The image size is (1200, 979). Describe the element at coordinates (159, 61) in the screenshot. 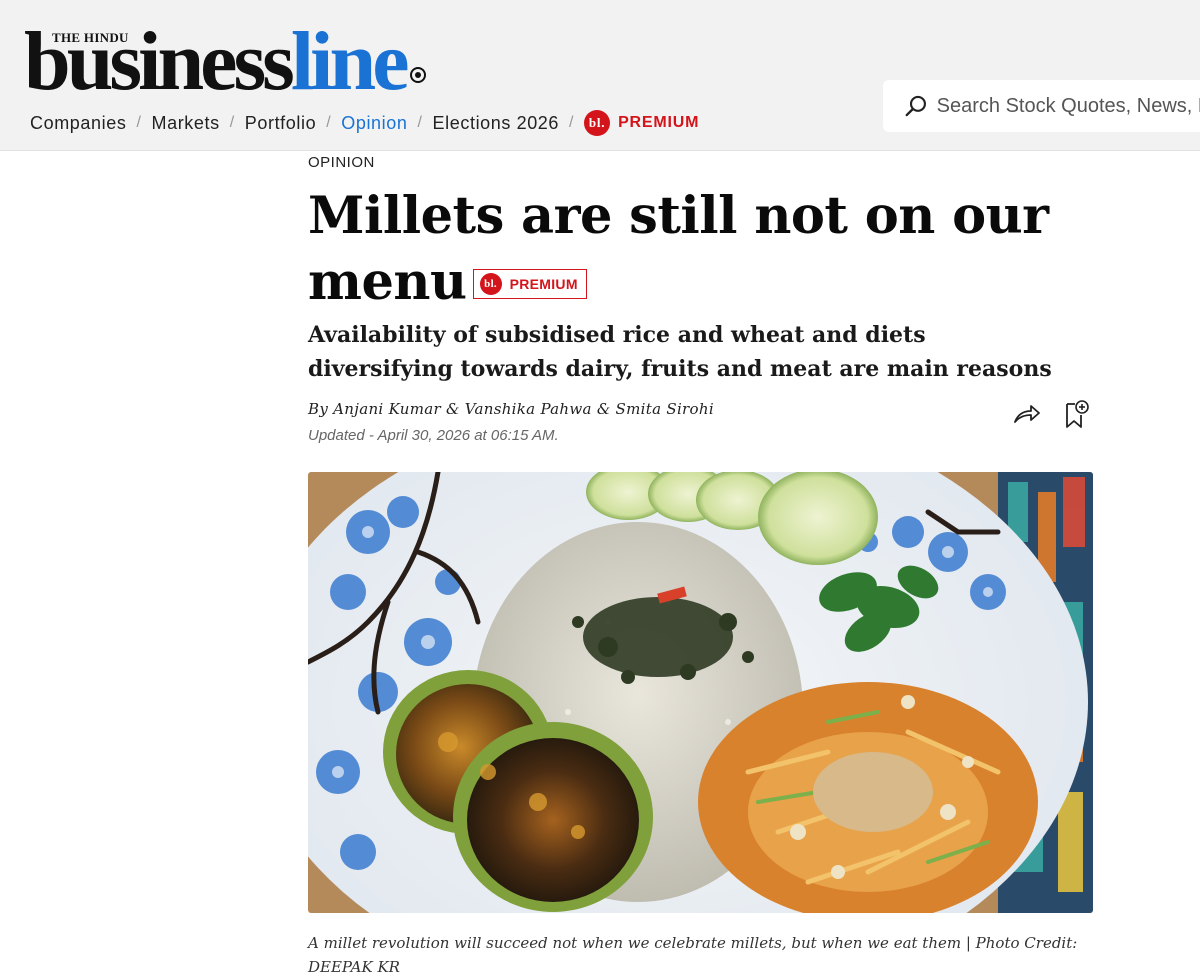

I see `logo-business-text: business` at that location.